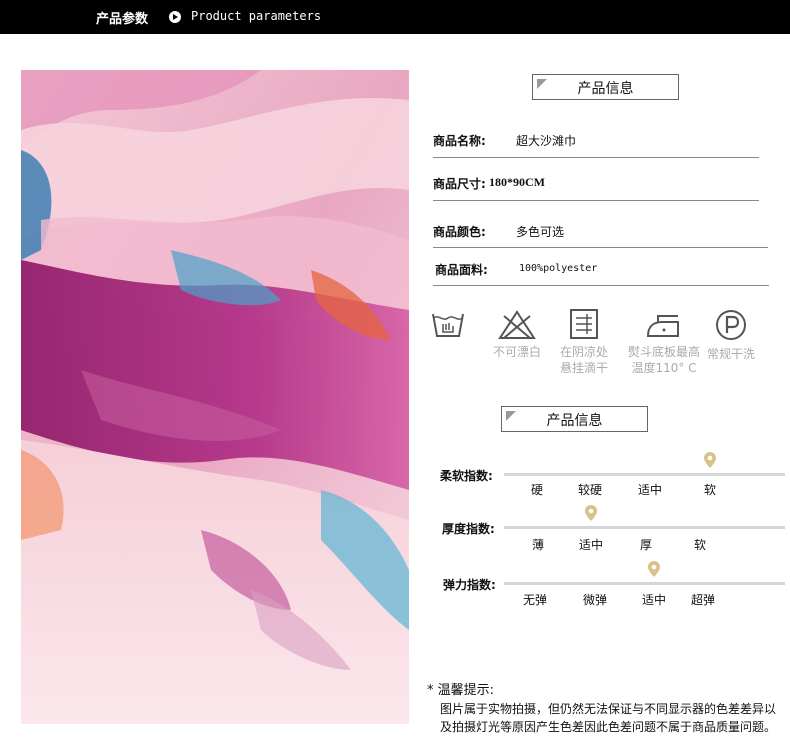 The width and height of the screenshot is (790, 743). Describe the element at coordinates (516, 352) in the screenshot. I see `care-label: 不可漂白` at that location.